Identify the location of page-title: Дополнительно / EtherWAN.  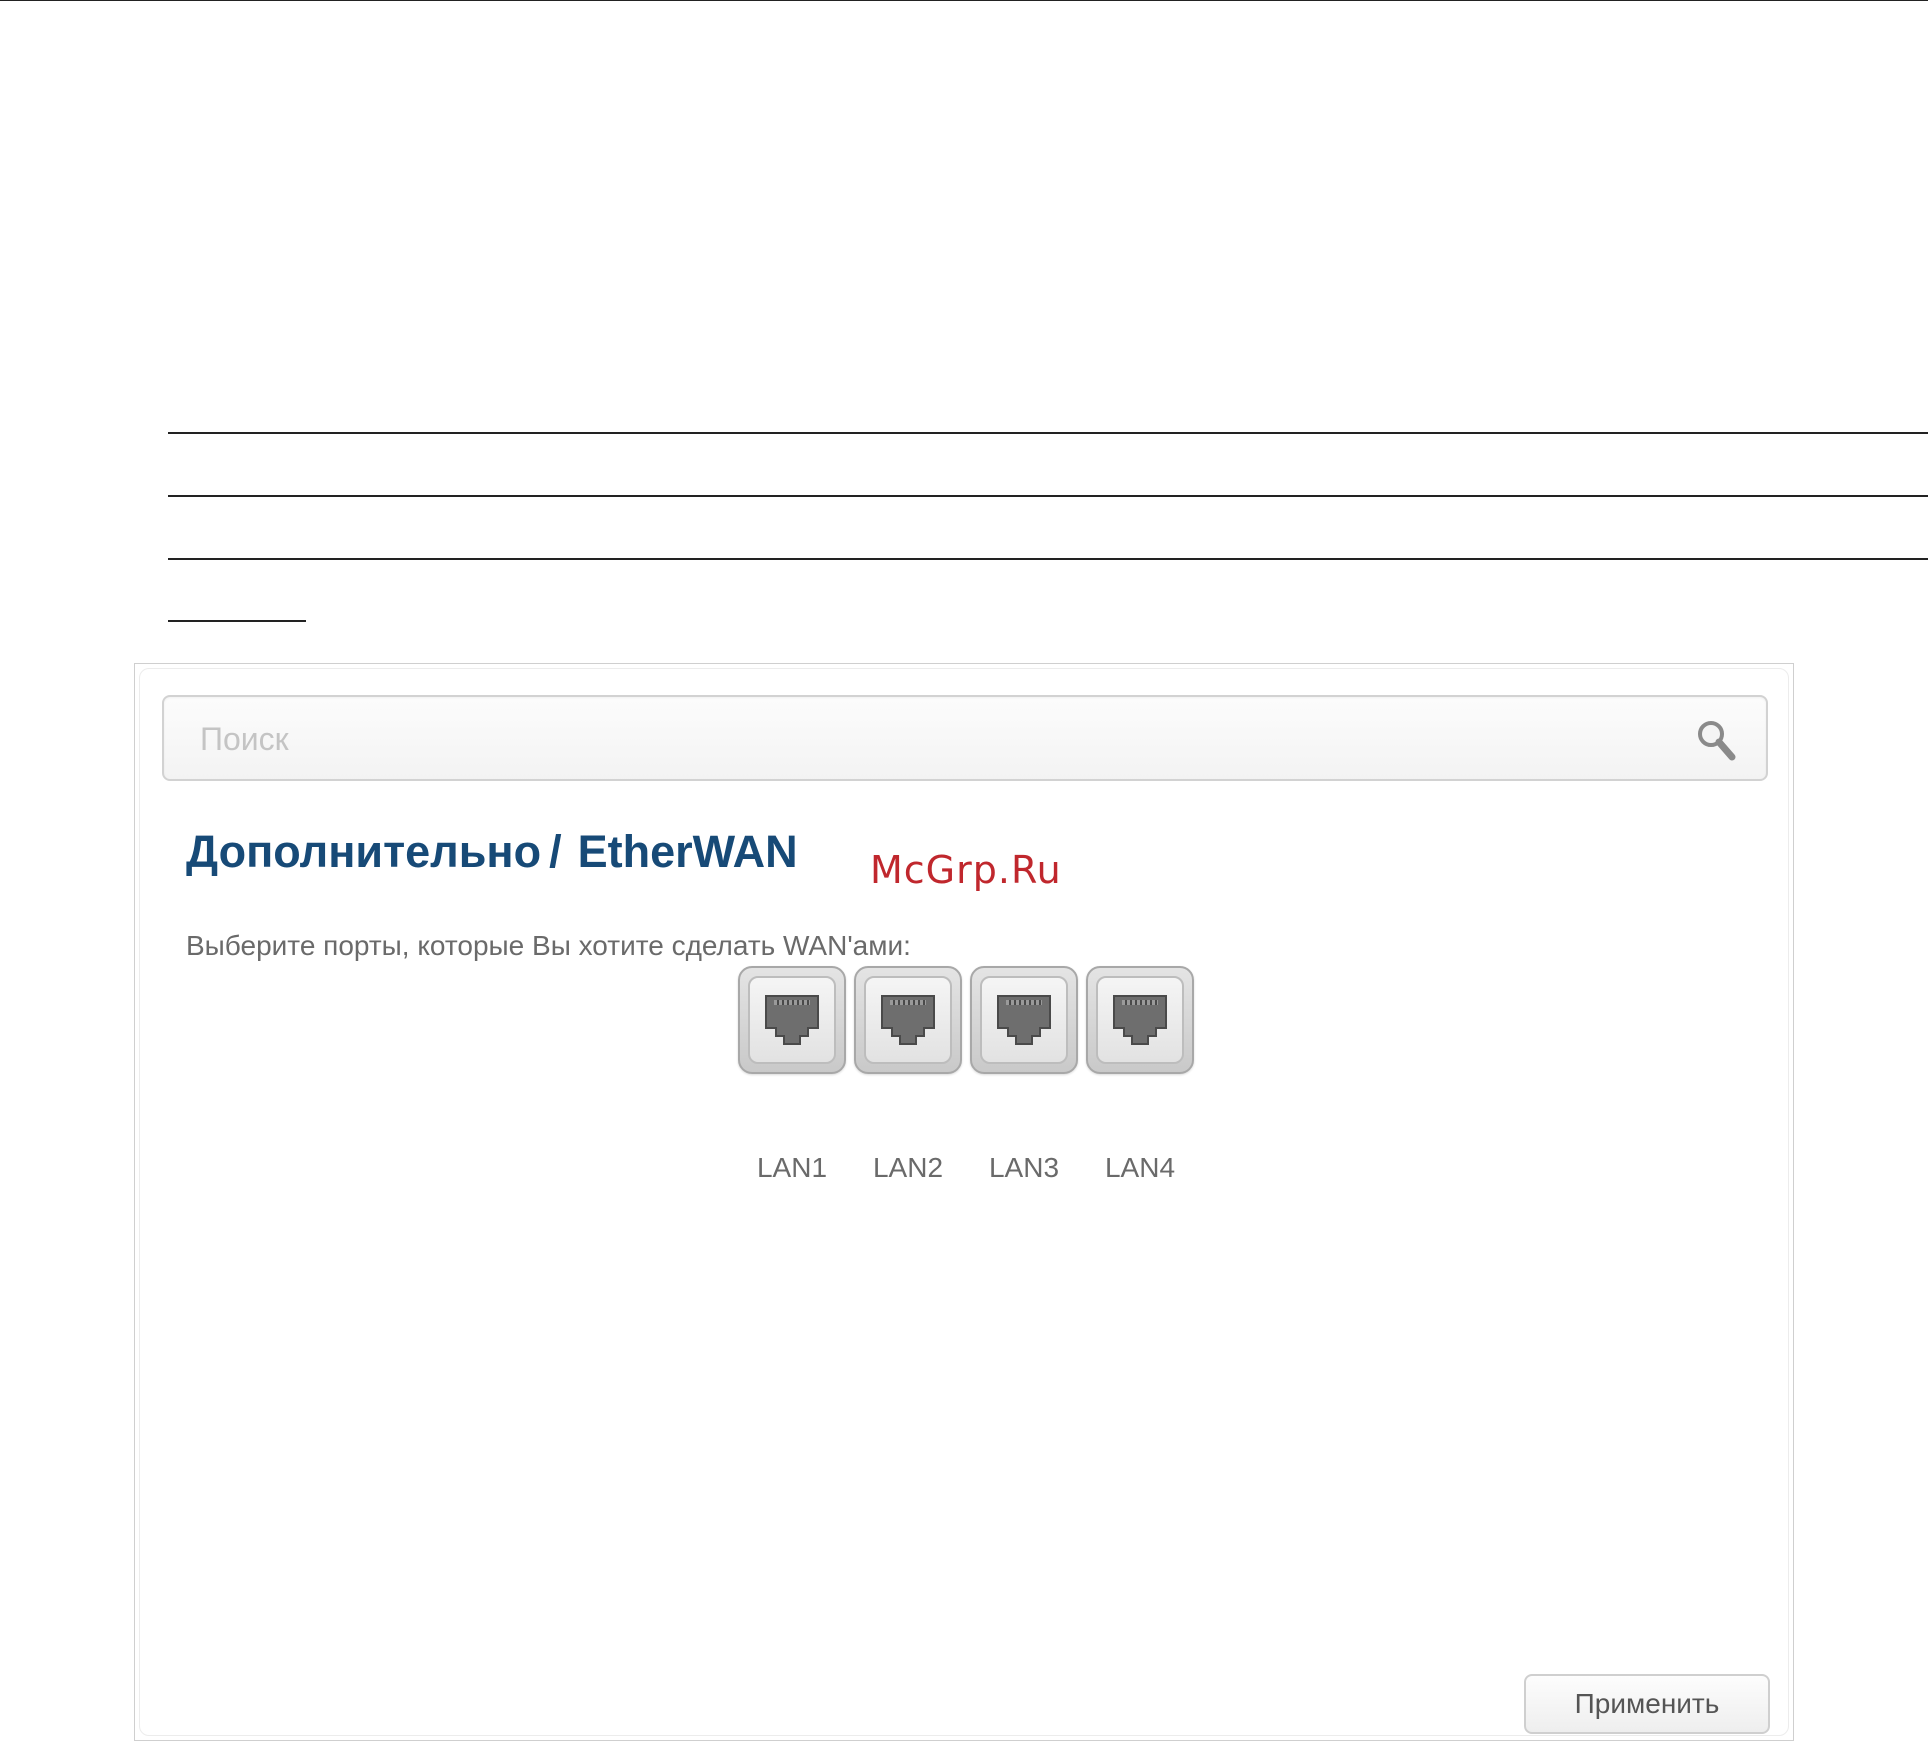
(492, 852).